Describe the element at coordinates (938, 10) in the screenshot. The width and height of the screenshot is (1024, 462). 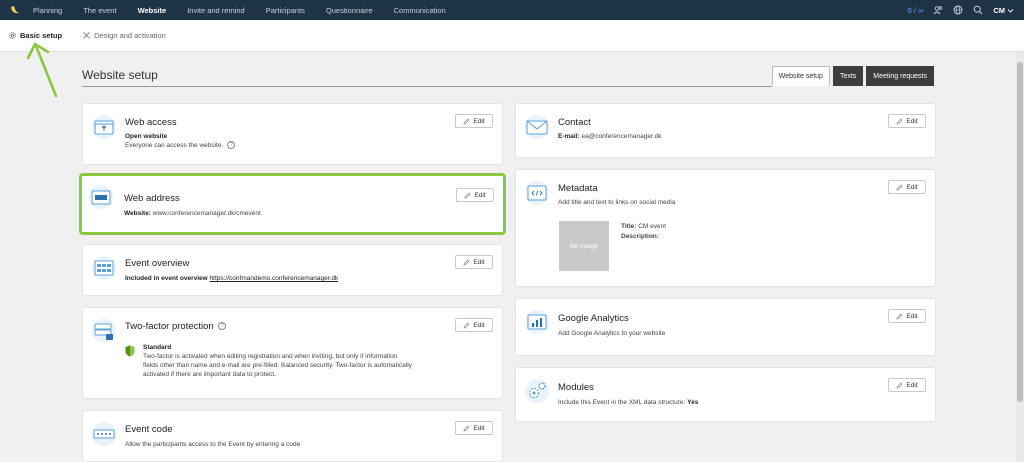
I see `users-icon` at that location.